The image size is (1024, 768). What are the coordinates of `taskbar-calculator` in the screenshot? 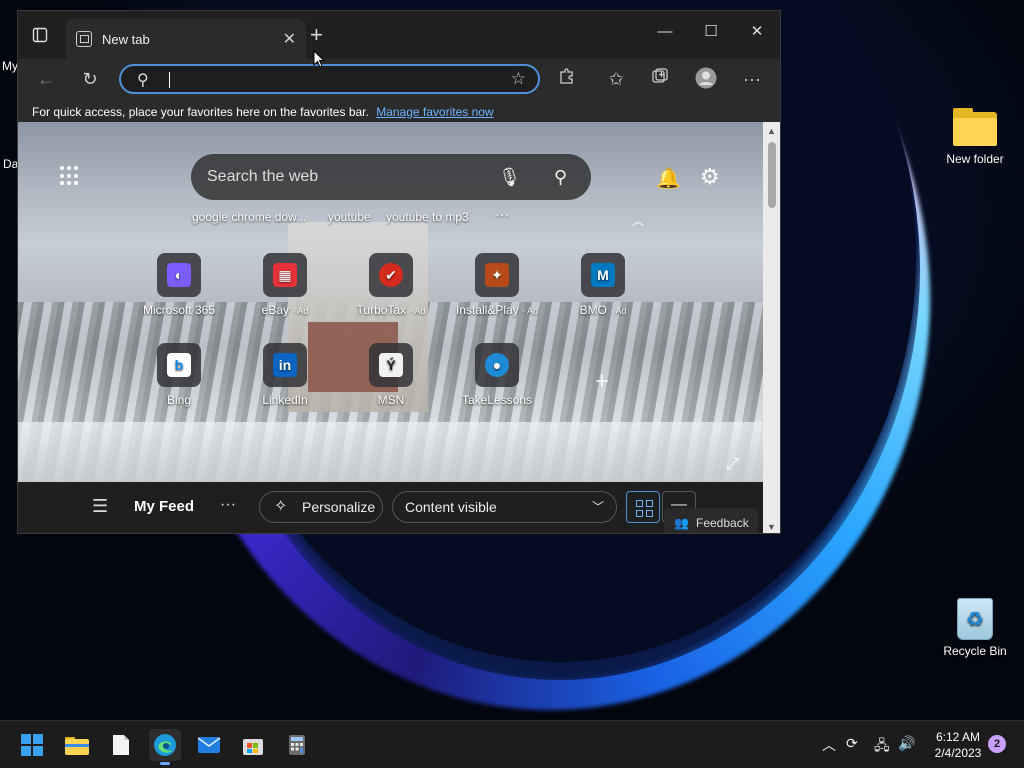 It's located at (297, 745).